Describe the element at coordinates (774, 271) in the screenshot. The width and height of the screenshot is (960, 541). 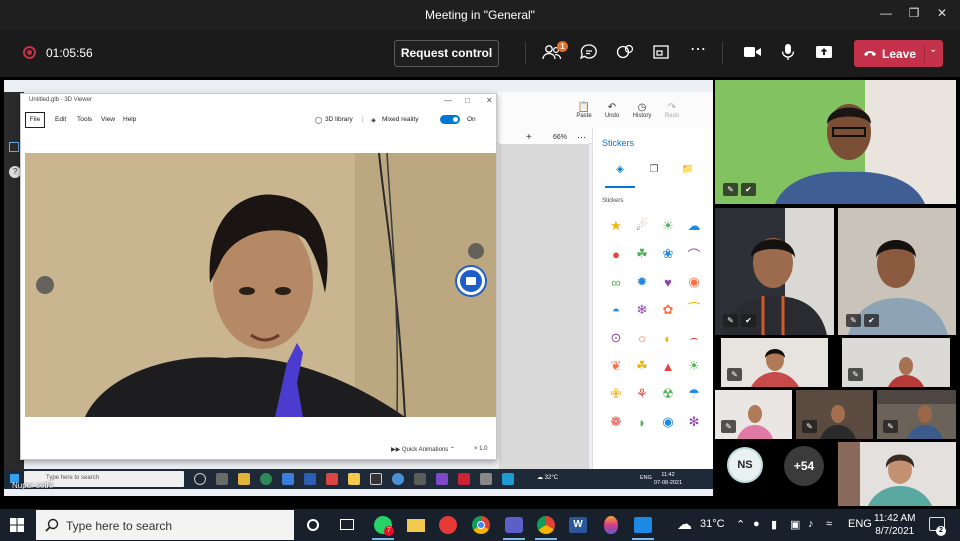
I see `video-tile: ✎ ✔` at that location.